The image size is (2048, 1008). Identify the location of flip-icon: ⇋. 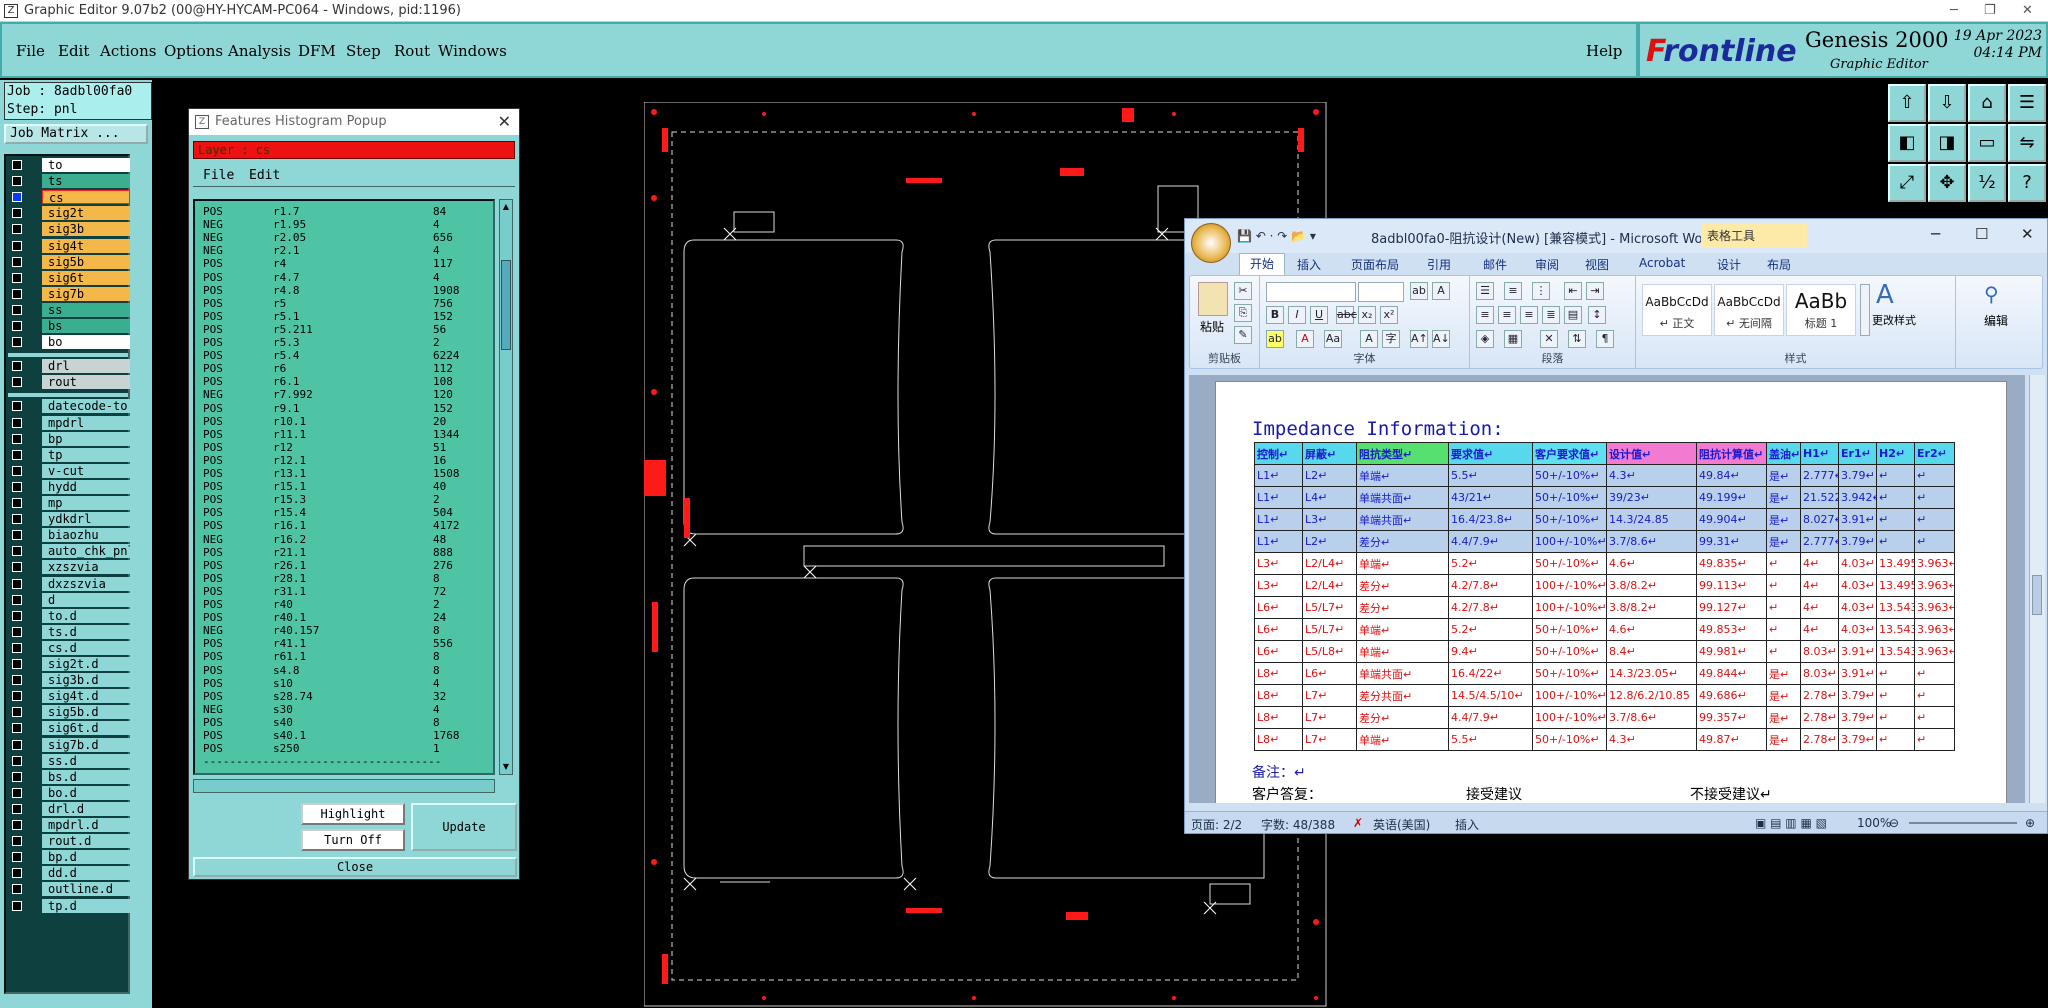
(2027, 143).